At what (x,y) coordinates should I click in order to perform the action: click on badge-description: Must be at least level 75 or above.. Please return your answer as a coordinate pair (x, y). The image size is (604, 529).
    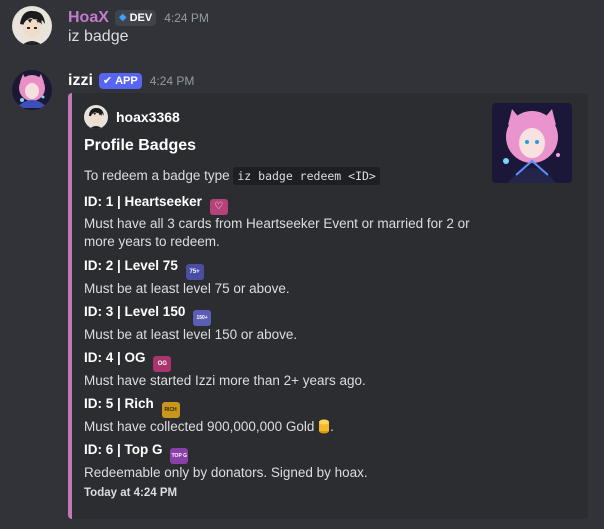
    Looking at the image, I should click on (187, 288).